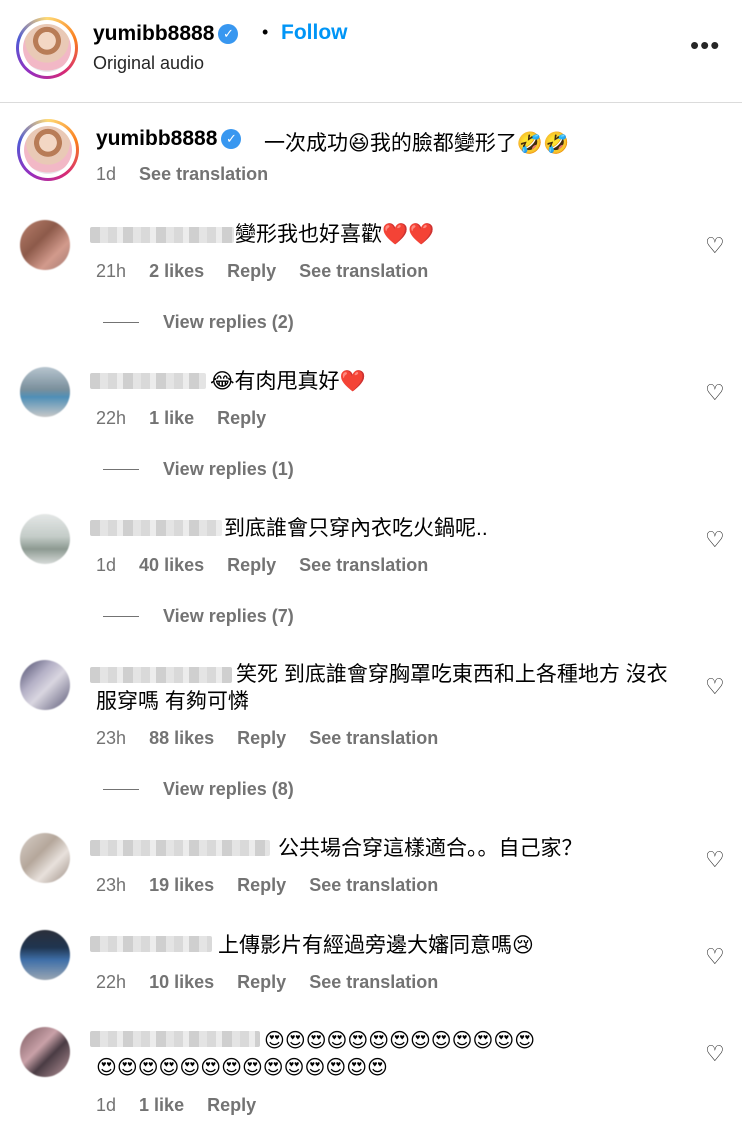 This screenshot has height=1140, width=742. I want to click on more-options-icon: •••, so click(705, 45).